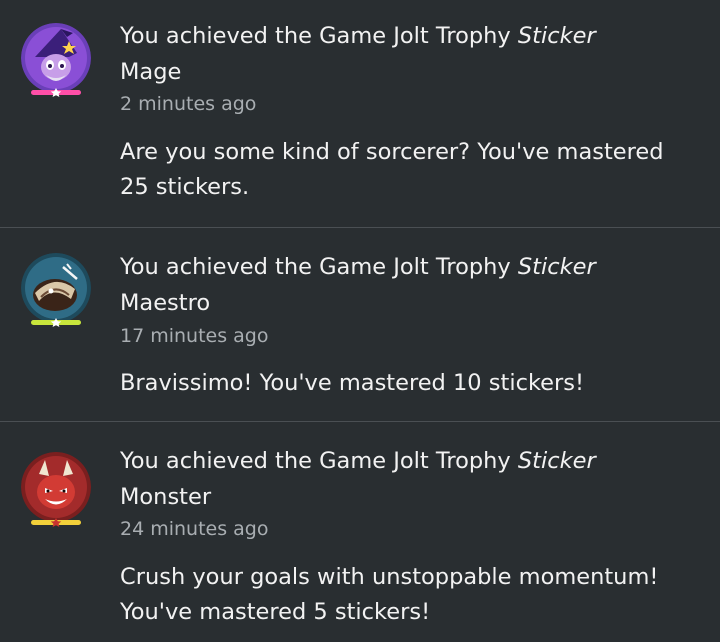 This screenshot has width=720, height=642. What do you see at coordinates (166, 497) in the screenshot?
I see `trophy-name: Monster` at bounding box center [166, 497].